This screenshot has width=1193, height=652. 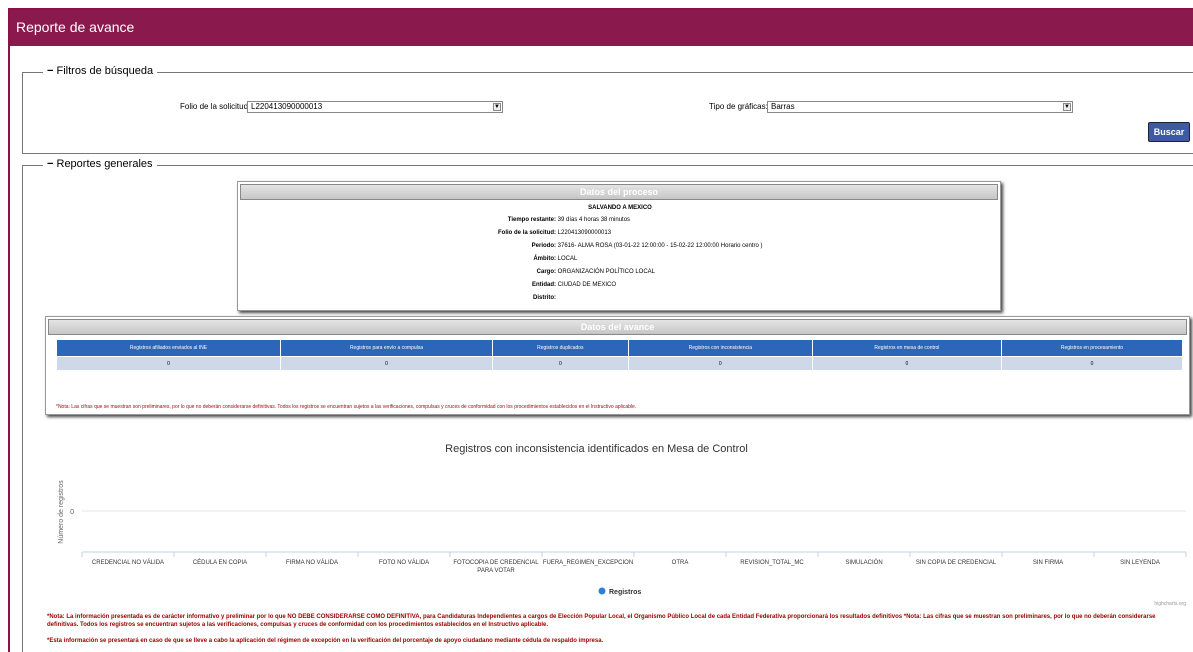 I want to click on proceso-row: Entidad: CIUDAD DE MEXICO, so click(x=536, y=285).